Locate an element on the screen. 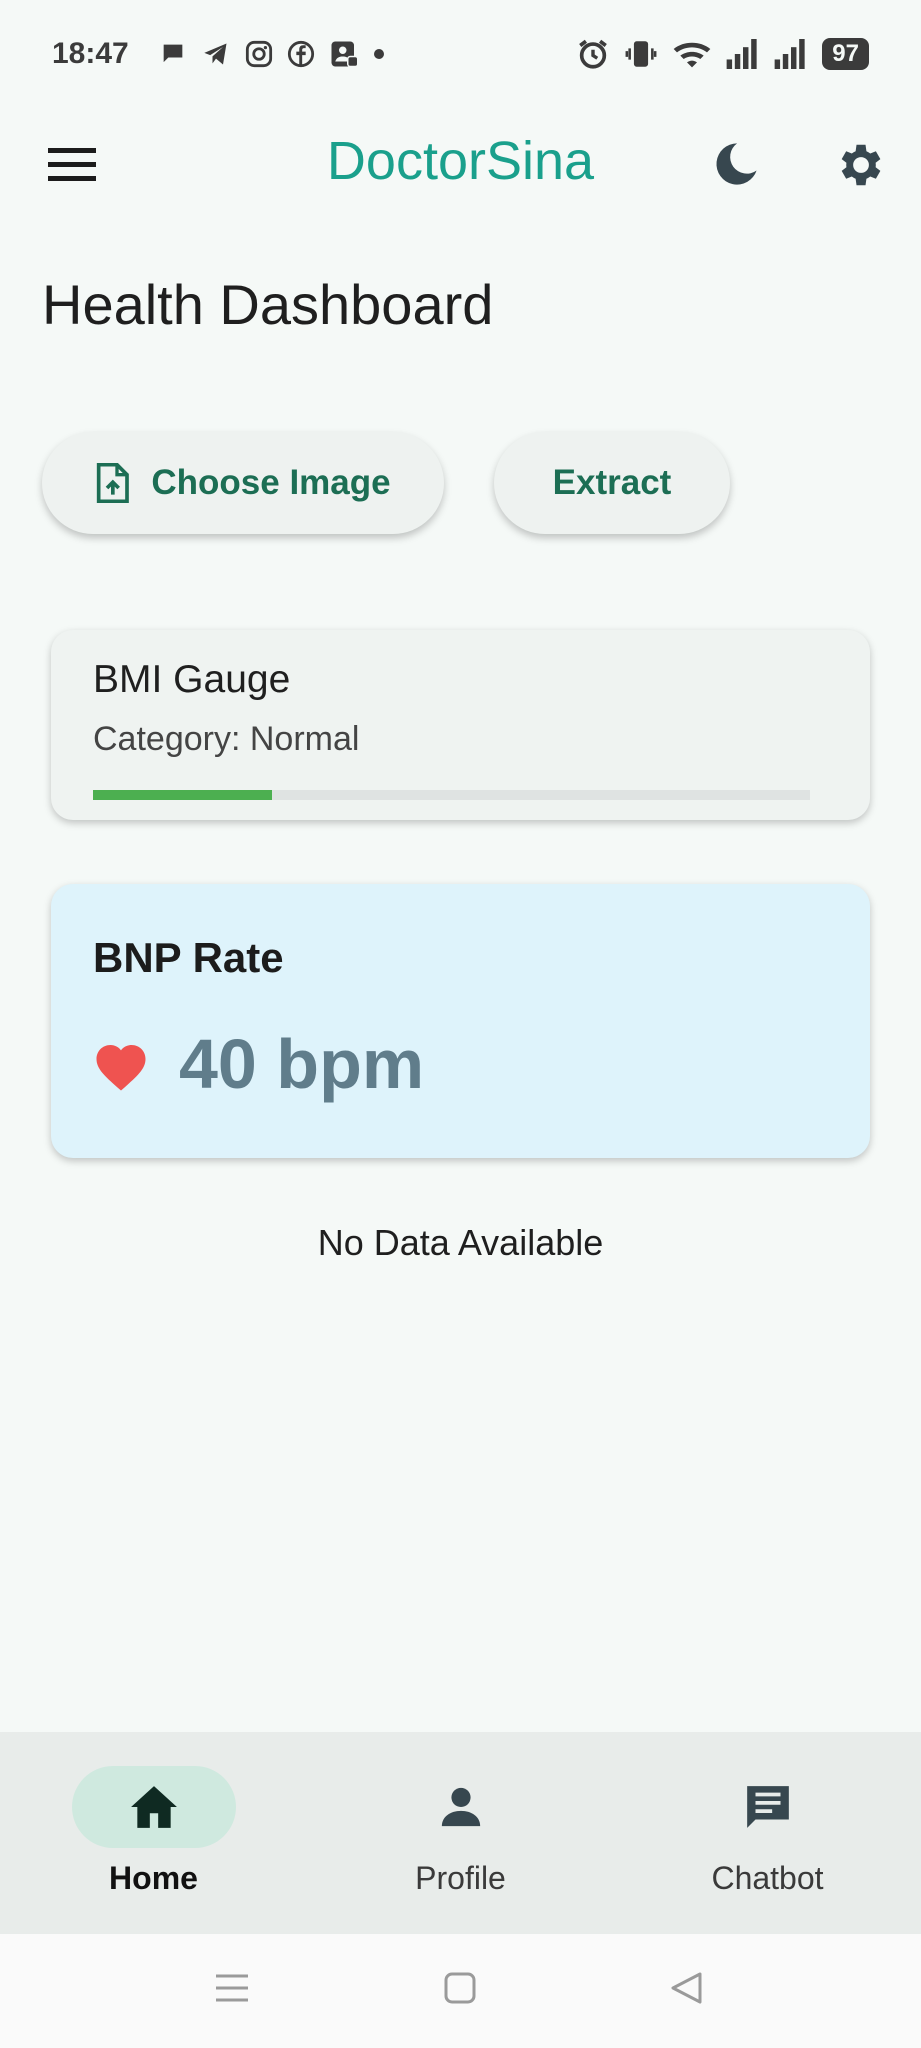 The image size is (921, 2048). nav-chatbot-indicator is located at coordinates (768, 1807).